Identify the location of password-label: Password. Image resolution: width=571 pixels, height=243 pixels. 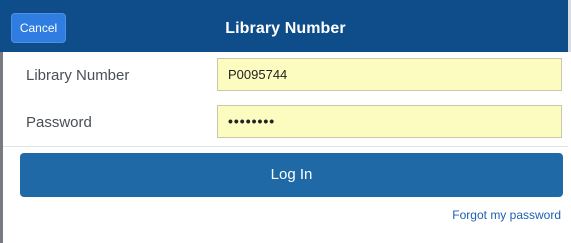
(59, 122).